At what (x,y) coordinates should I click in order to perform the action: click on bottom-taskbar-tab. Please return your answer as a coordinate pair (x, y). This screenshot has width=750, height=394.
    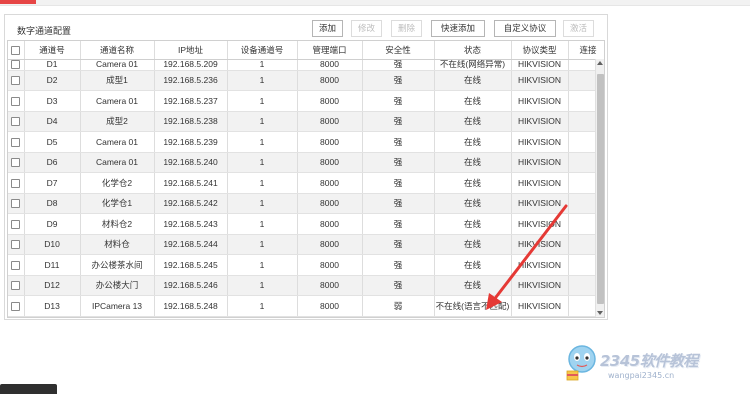
    Looking at the image, I should click on (28, 389).